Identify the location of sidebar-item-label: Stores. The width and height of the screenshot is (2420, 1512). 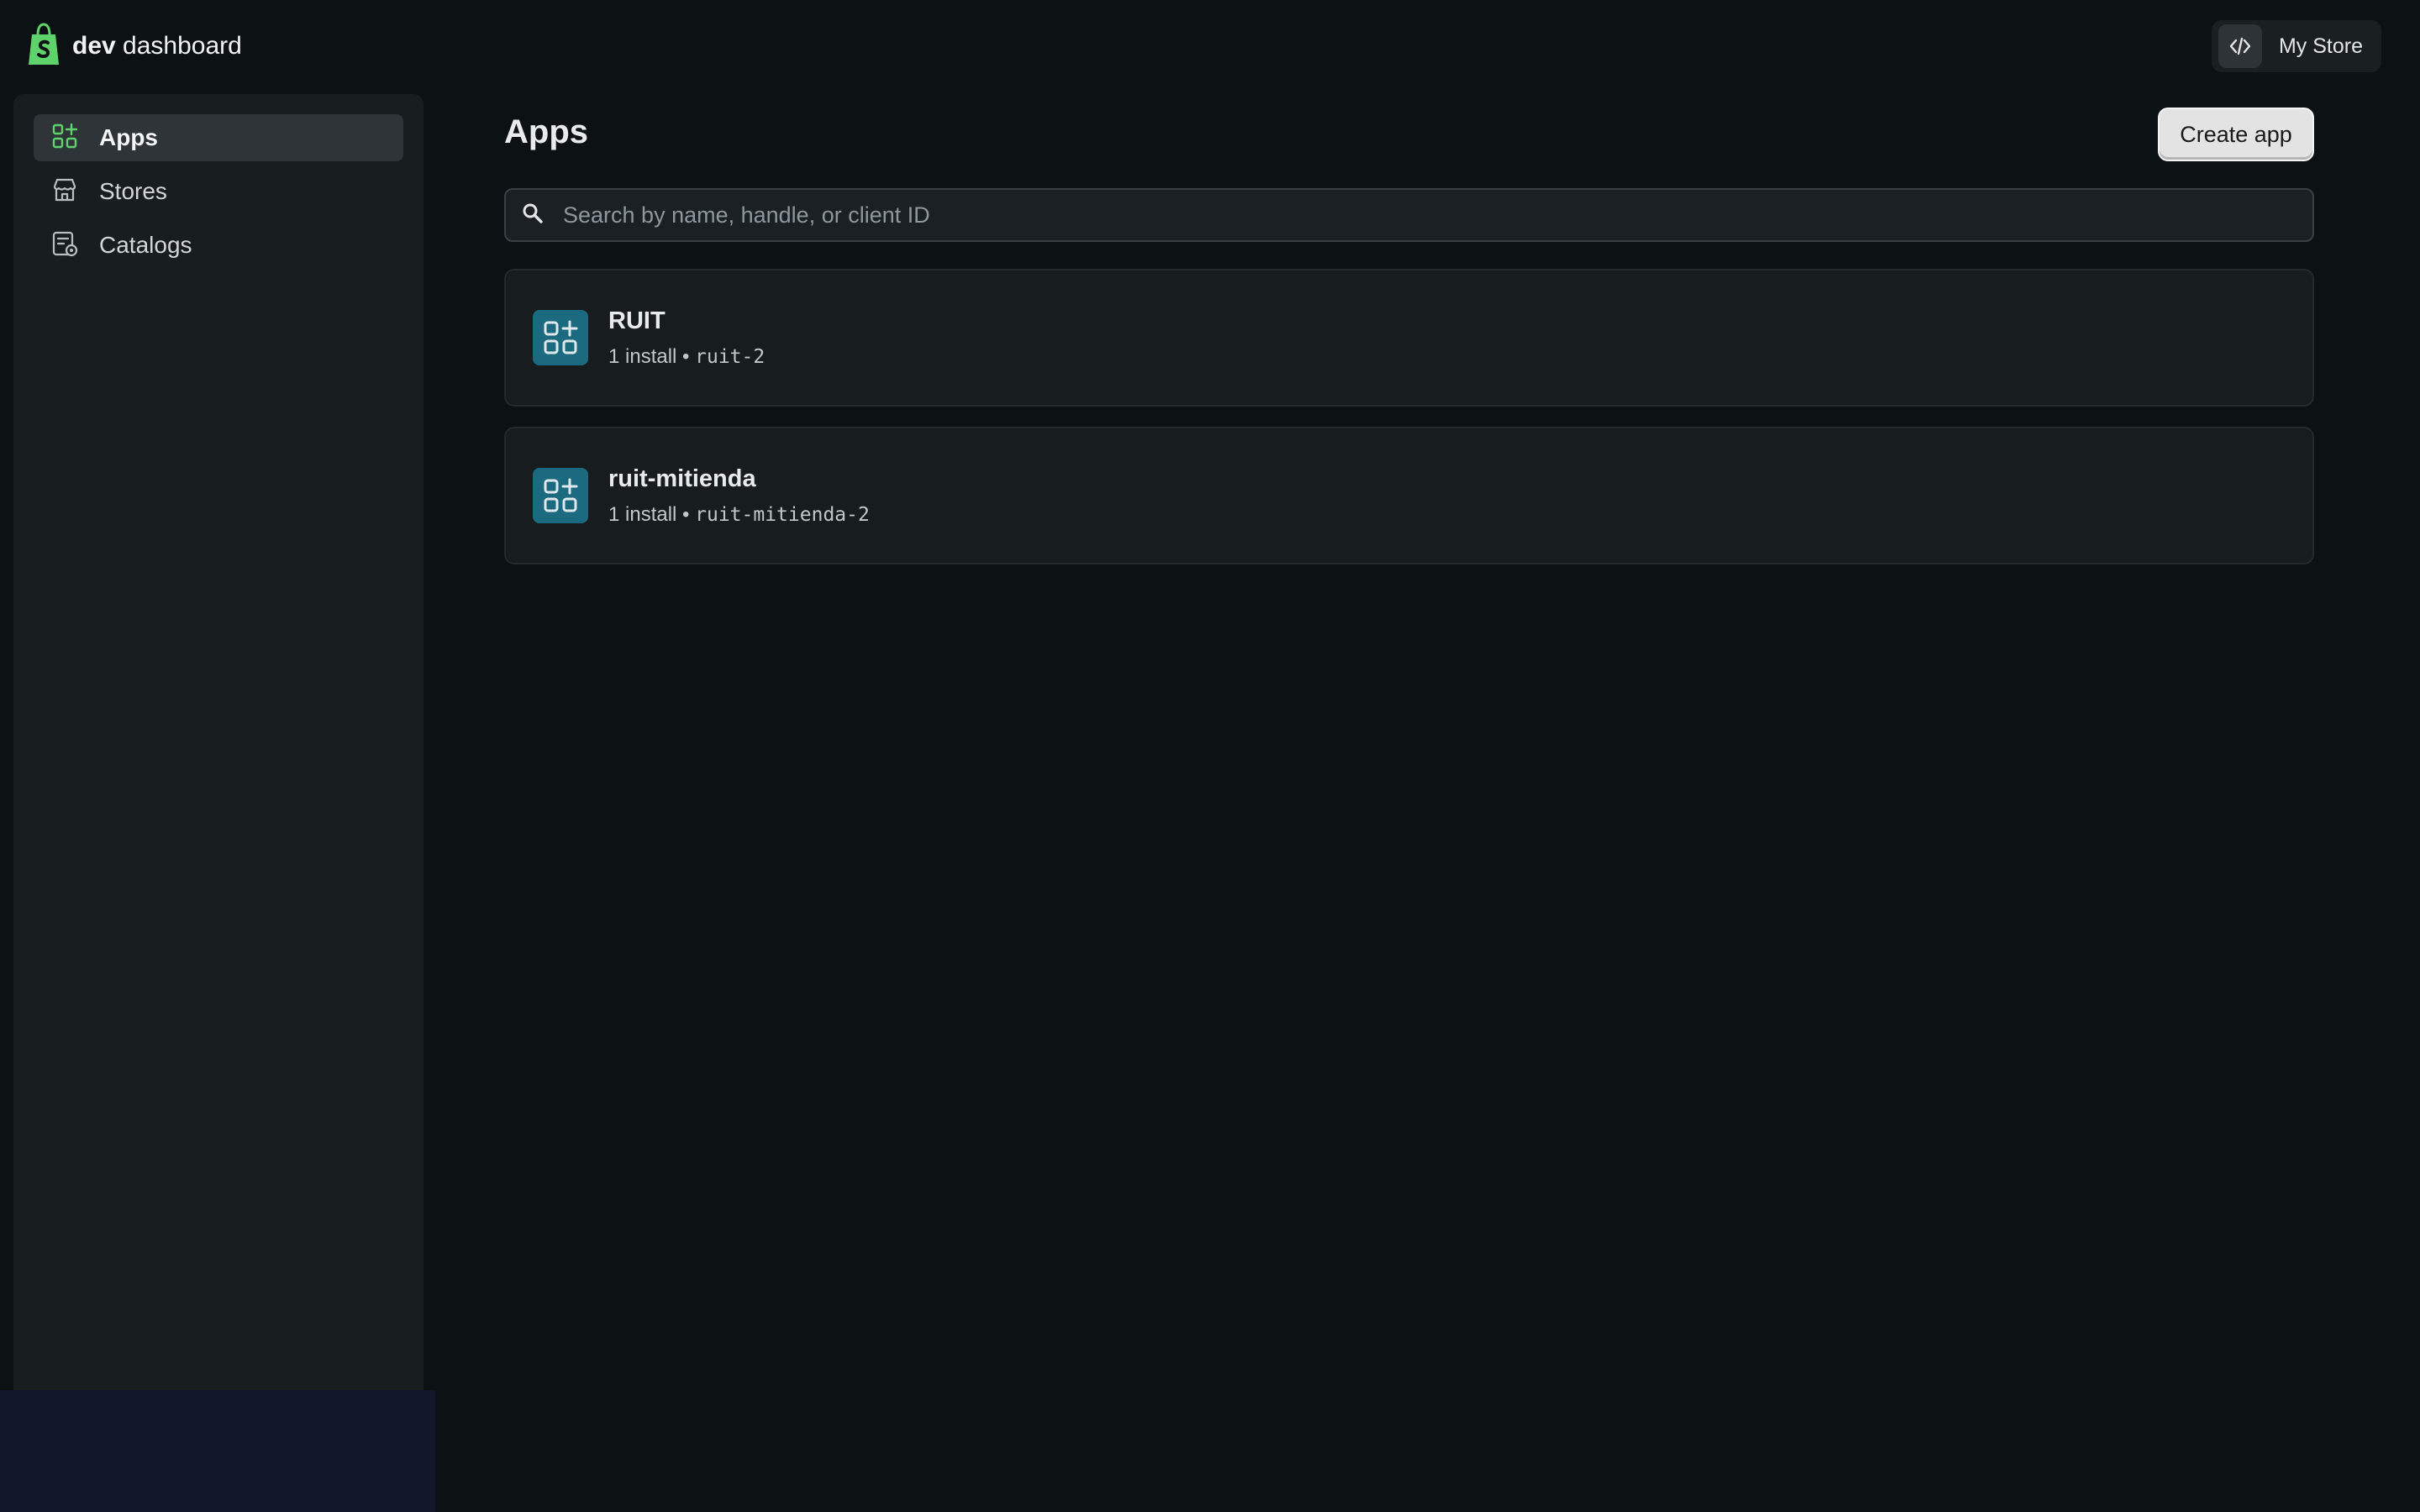
(133, 191).